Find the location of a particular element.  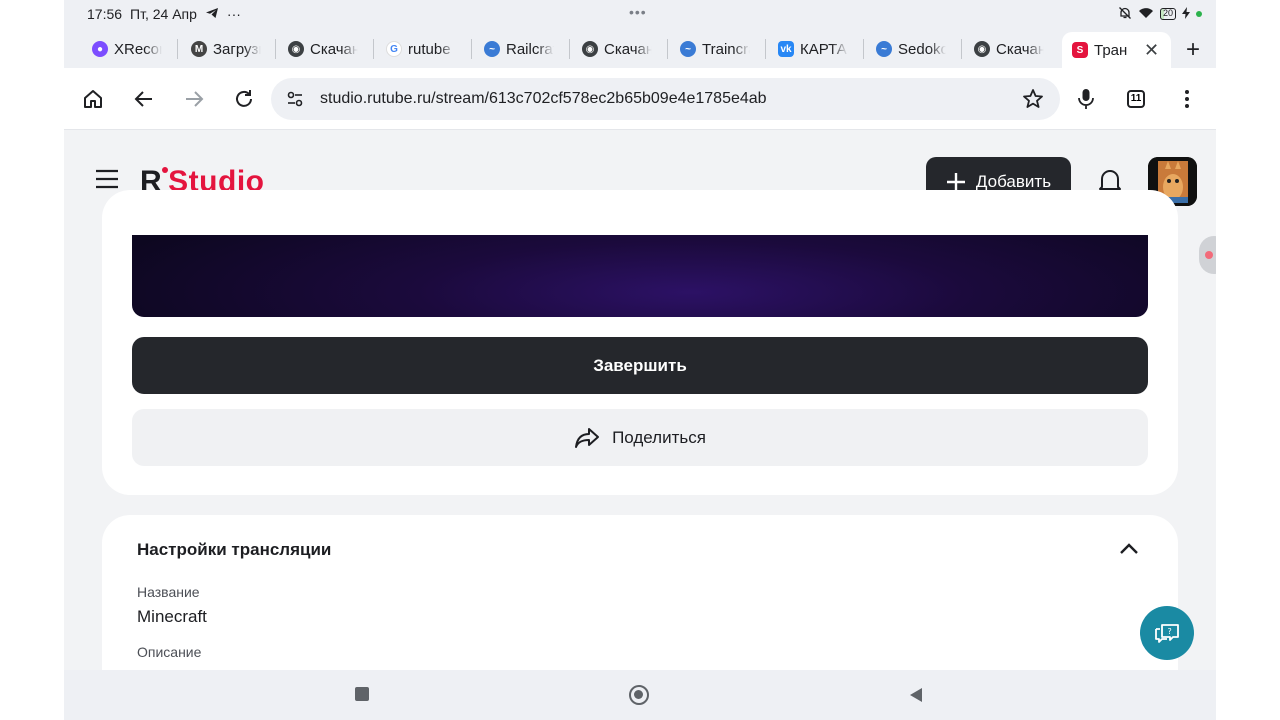

share-icon is located at coordinates (587, 437).